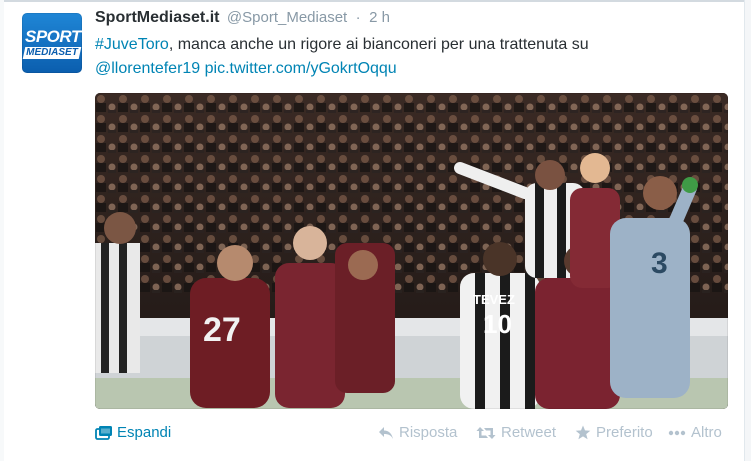  I want to click on author-handle: @Sport_Mediaset, so click(287, 17).